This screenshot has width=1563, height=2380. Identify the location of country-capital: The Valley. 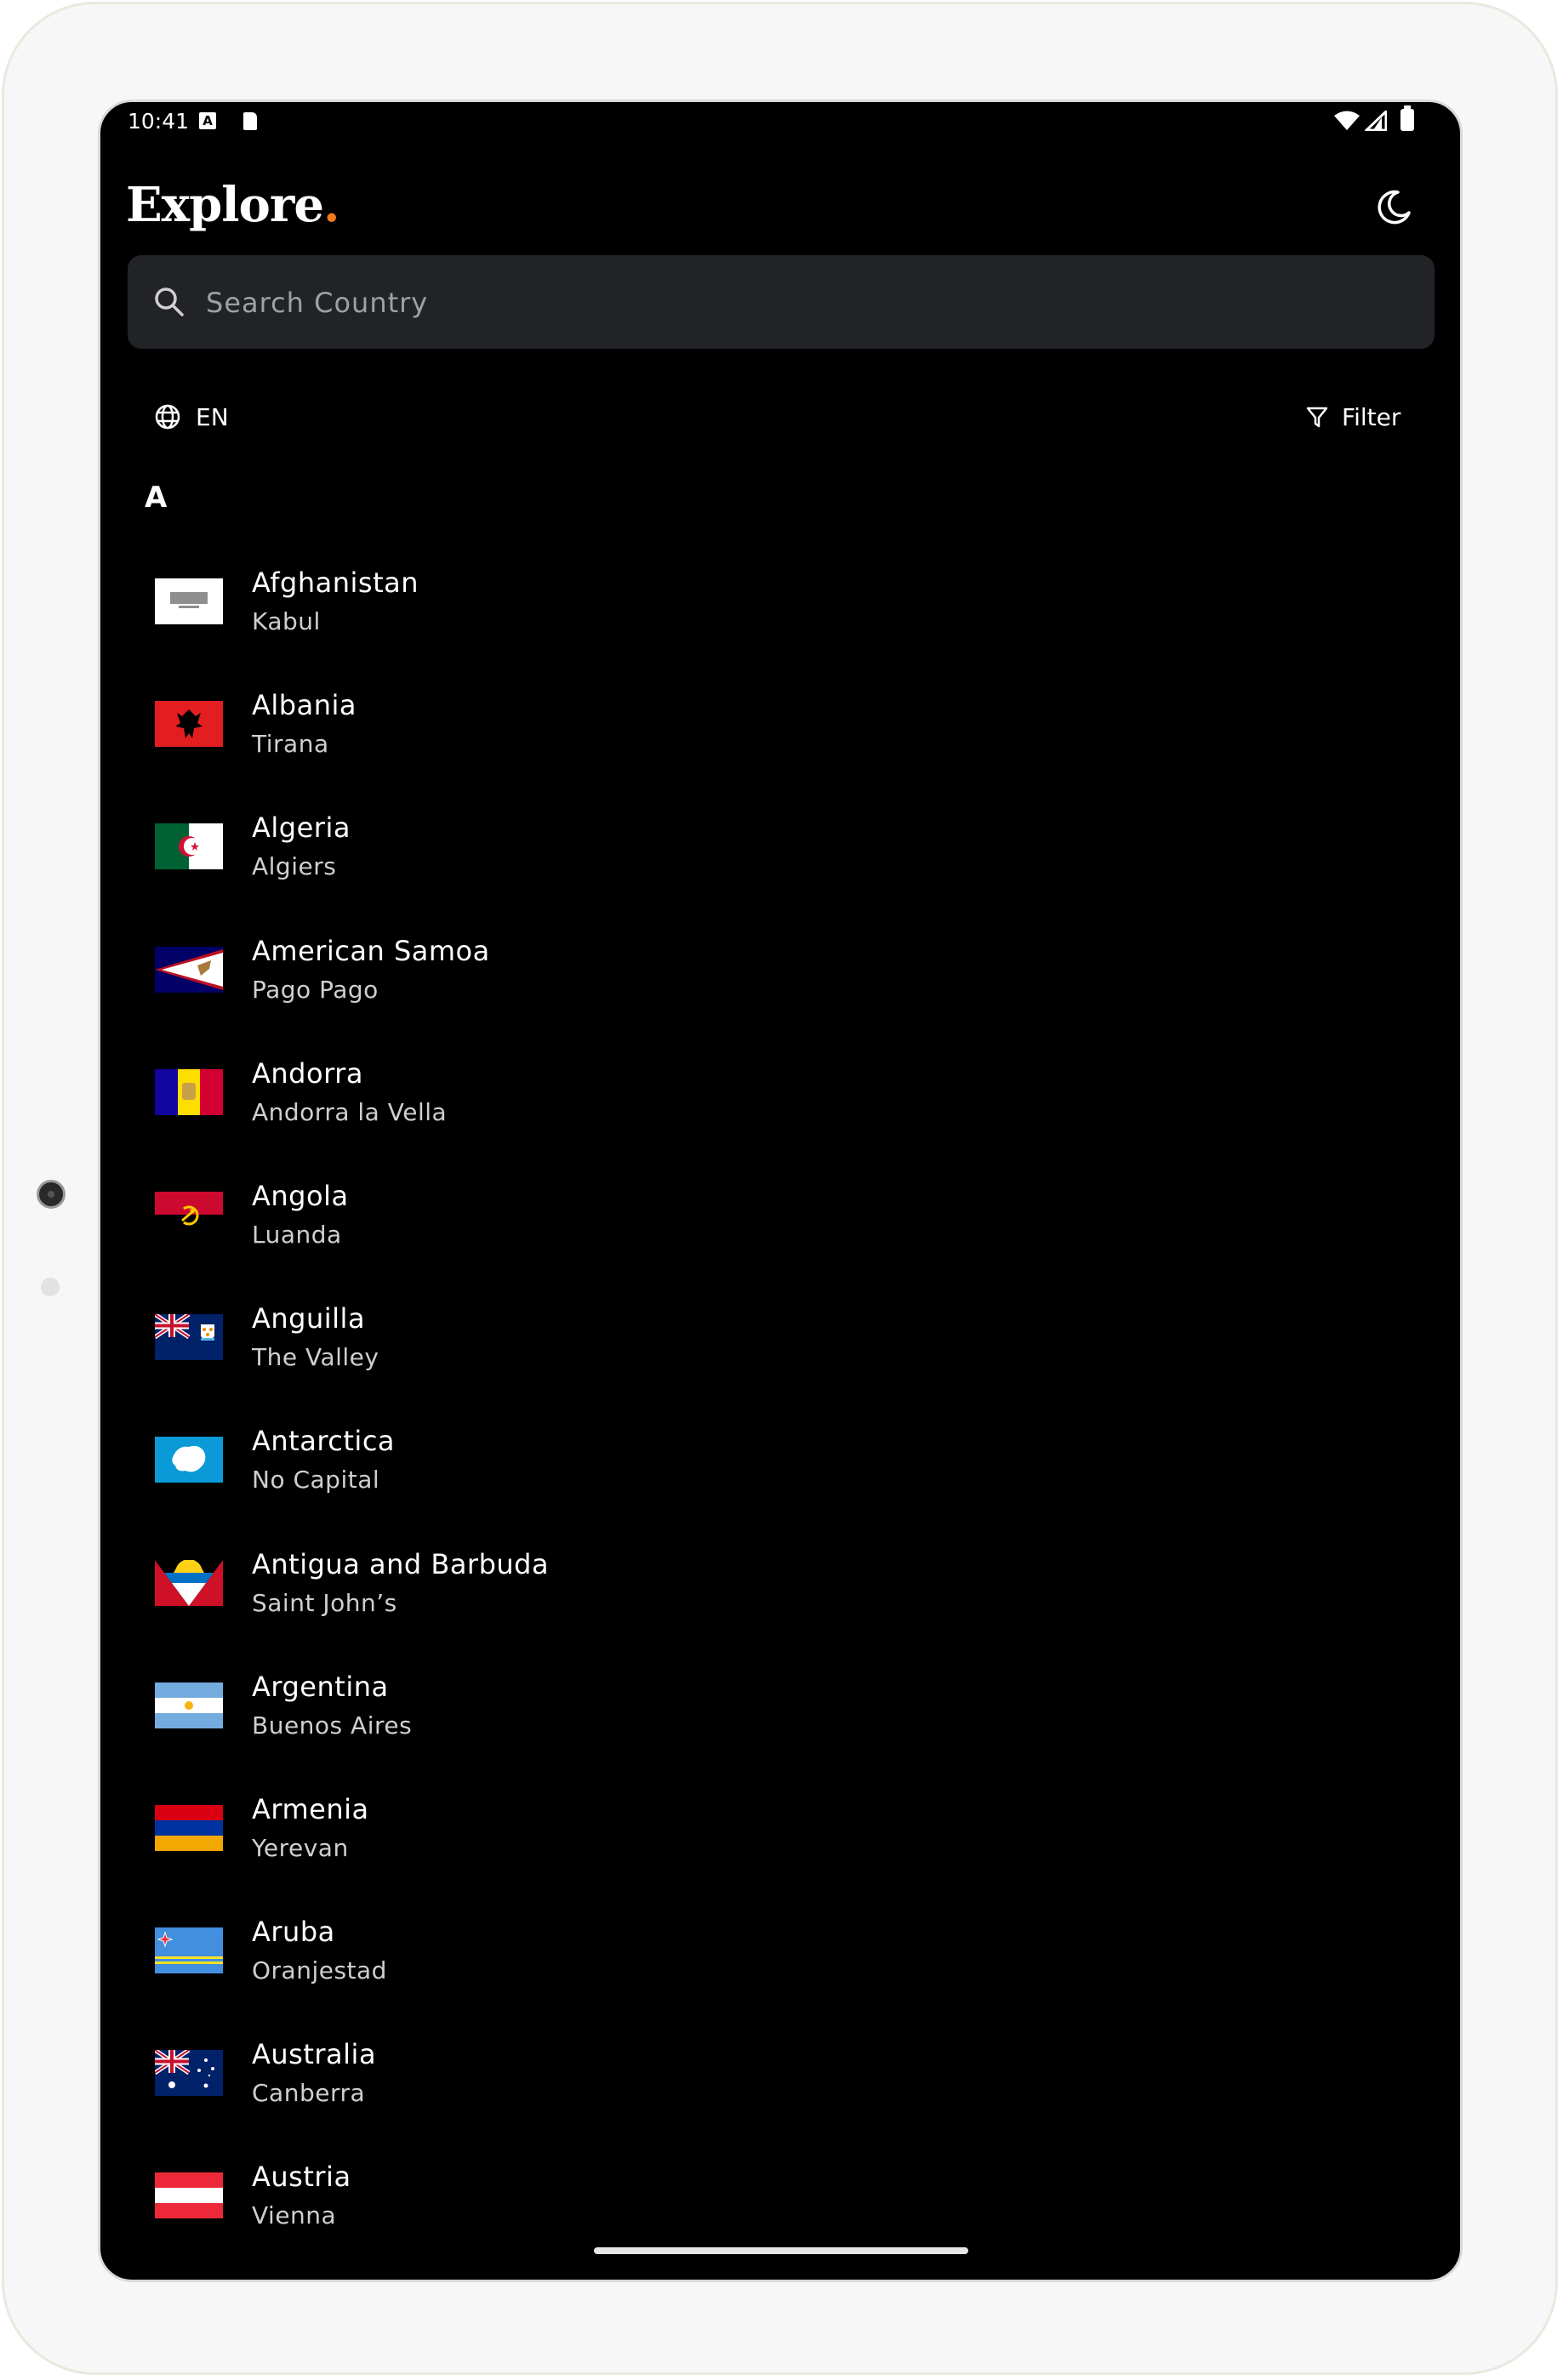
(315, 1357).